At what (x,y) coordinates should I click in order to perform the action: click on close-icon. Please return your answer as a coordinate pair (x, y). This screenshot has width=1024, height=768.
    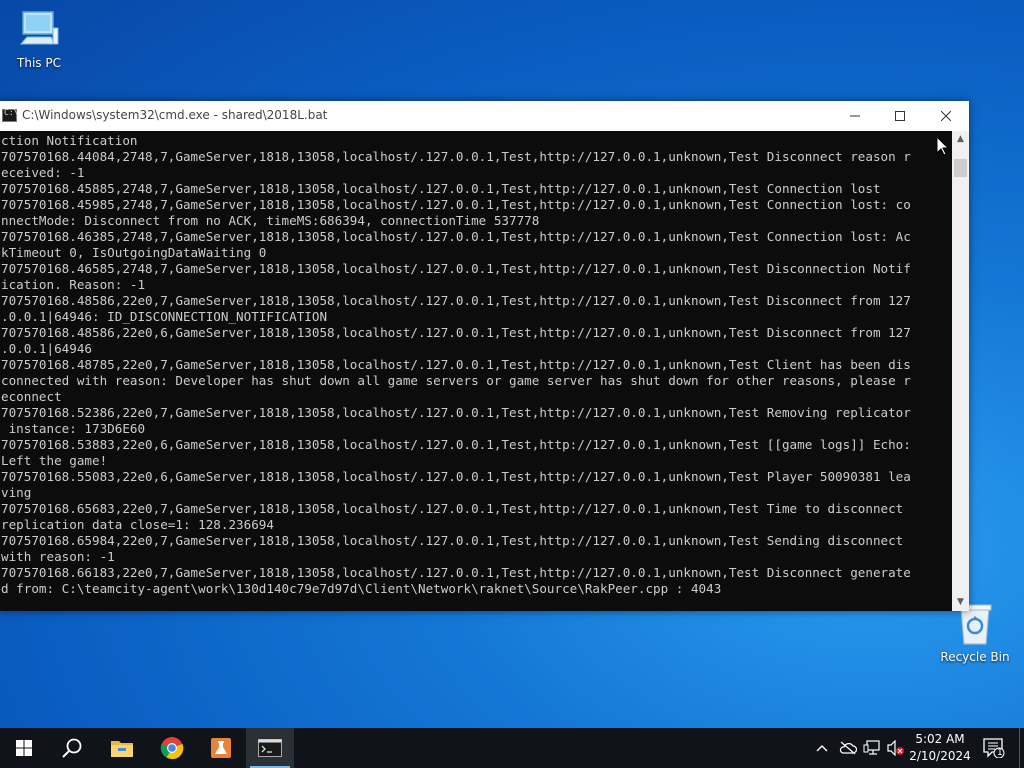
    Looking at the image, I should click on (946, 116).